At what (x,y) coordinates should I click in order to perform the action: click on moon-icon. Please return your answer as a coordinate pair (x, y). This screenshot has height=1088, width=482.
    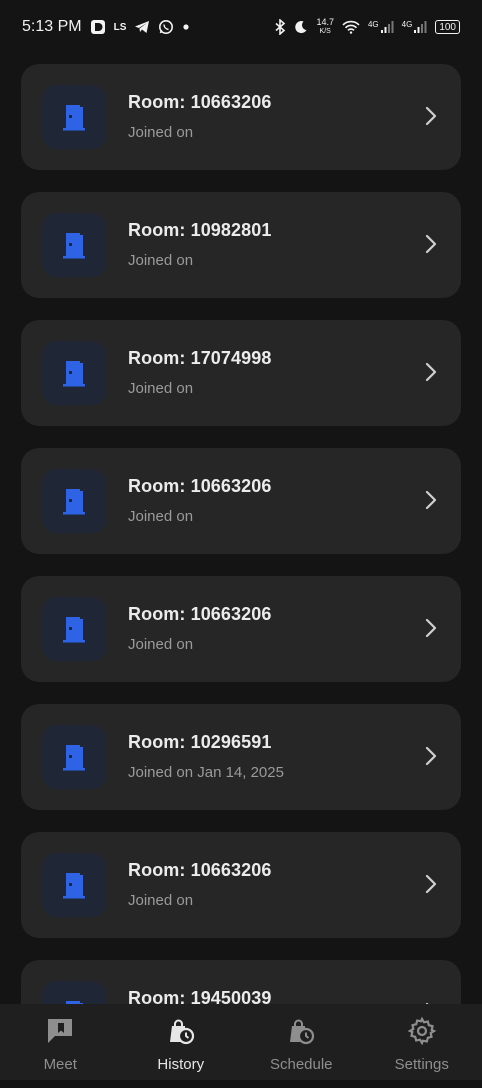
    Looking at the image, I should click on (301, 27).